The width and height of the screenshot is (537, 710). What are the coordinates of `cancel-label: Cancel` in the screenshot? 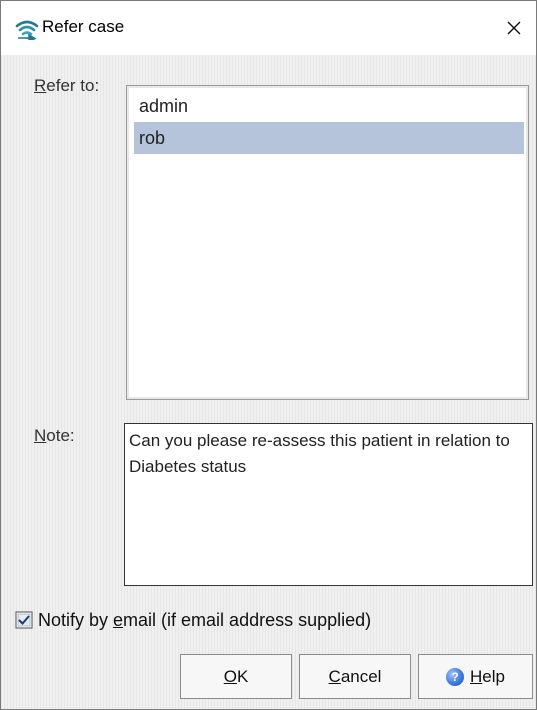 It's located at (355, 676).